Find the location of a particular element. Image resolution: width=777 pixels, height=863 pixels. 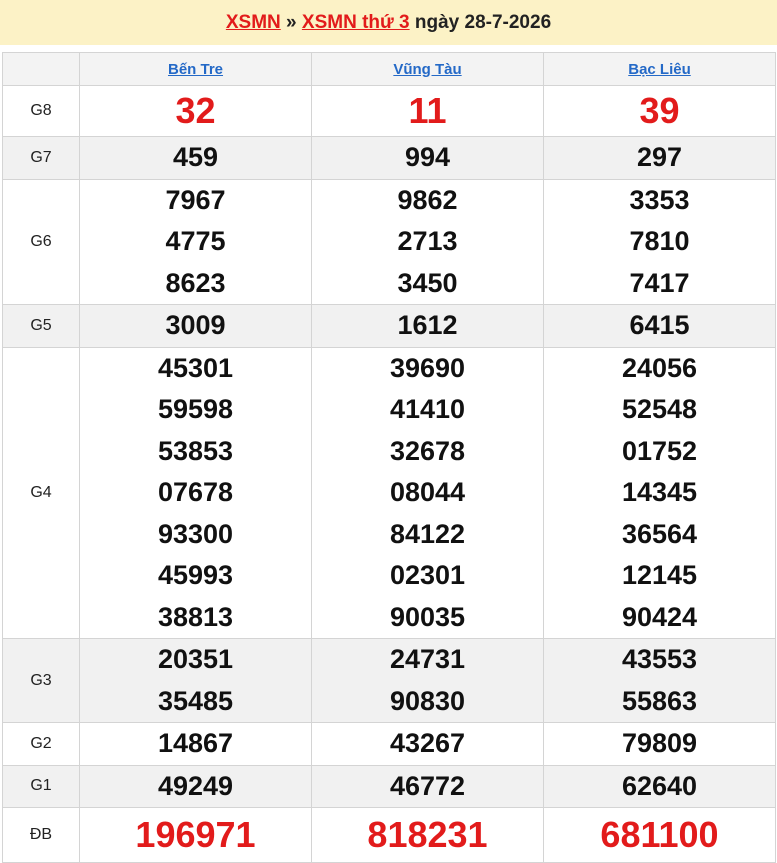

xsmn-tuesday-link: XSMN thứ 3 is located at coordinates (356, 22).